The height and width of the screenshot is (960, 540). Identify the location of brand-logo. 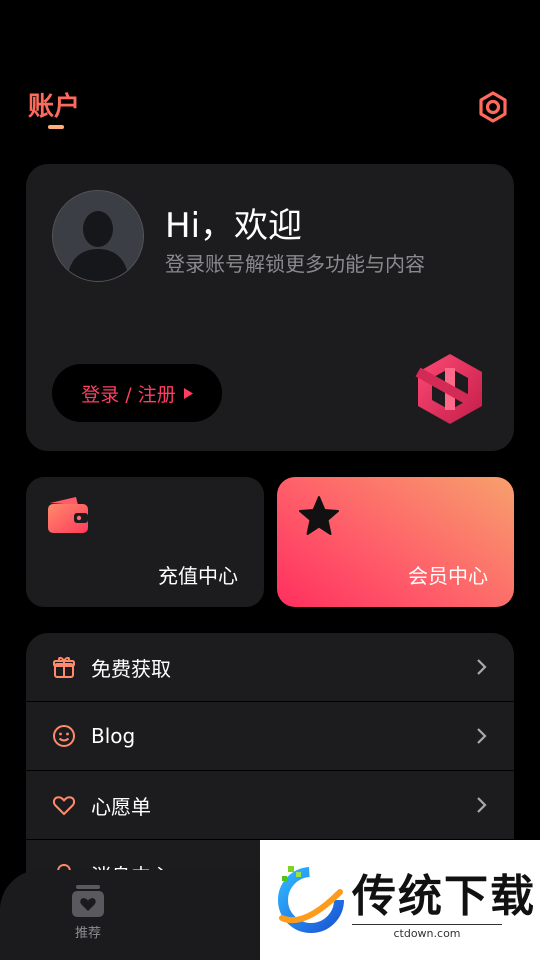
(449, 386).